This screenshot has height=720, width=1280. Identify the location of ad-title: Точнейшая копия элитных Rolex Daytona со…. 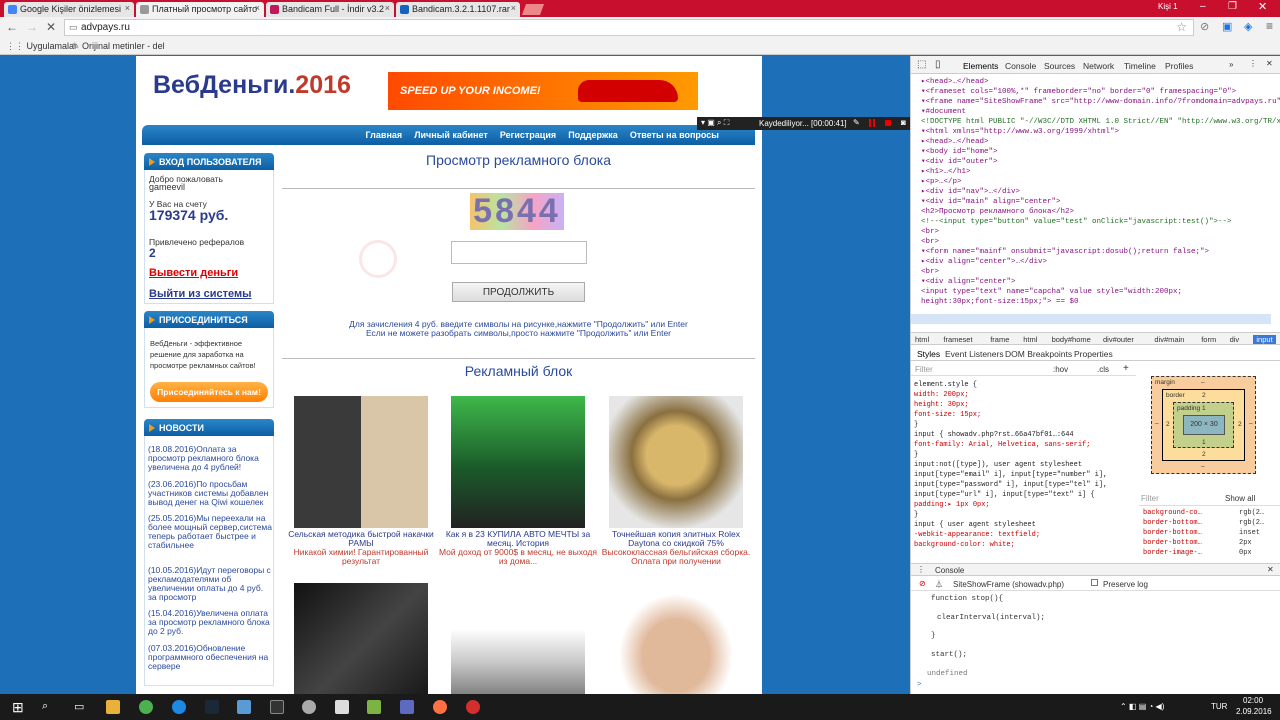
(676, 539).